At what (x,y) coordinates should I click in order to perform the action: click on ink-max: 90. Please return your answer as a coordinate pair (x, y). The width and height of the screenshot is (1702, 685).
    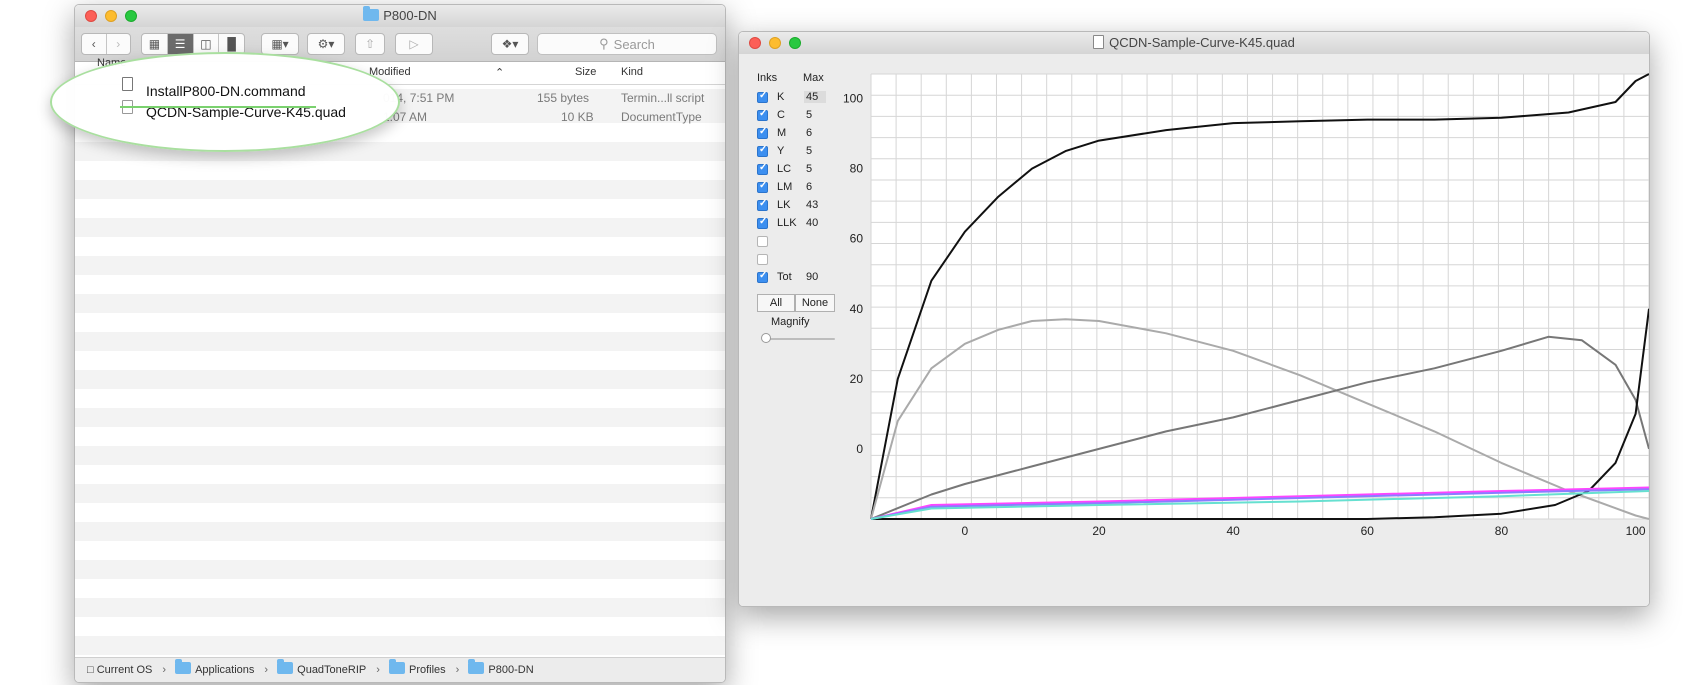
    Looking at the image, I should click on (812, 277).